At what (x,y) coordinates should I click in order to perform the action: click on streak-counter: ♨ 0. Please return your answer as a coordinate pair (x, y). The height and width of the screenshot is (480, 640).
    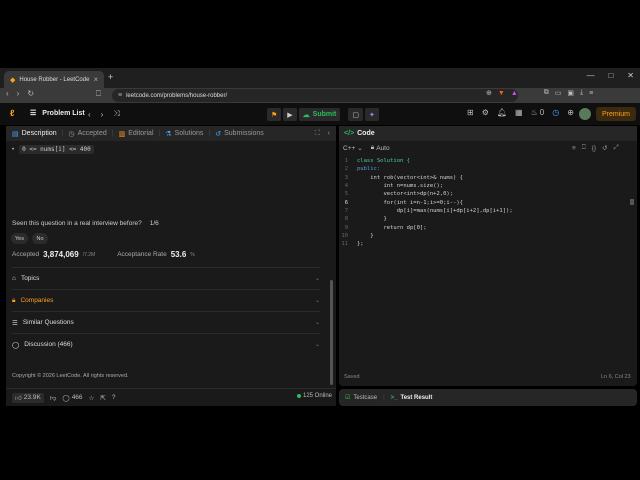
    Looking at the image, I should click on (538, 112).